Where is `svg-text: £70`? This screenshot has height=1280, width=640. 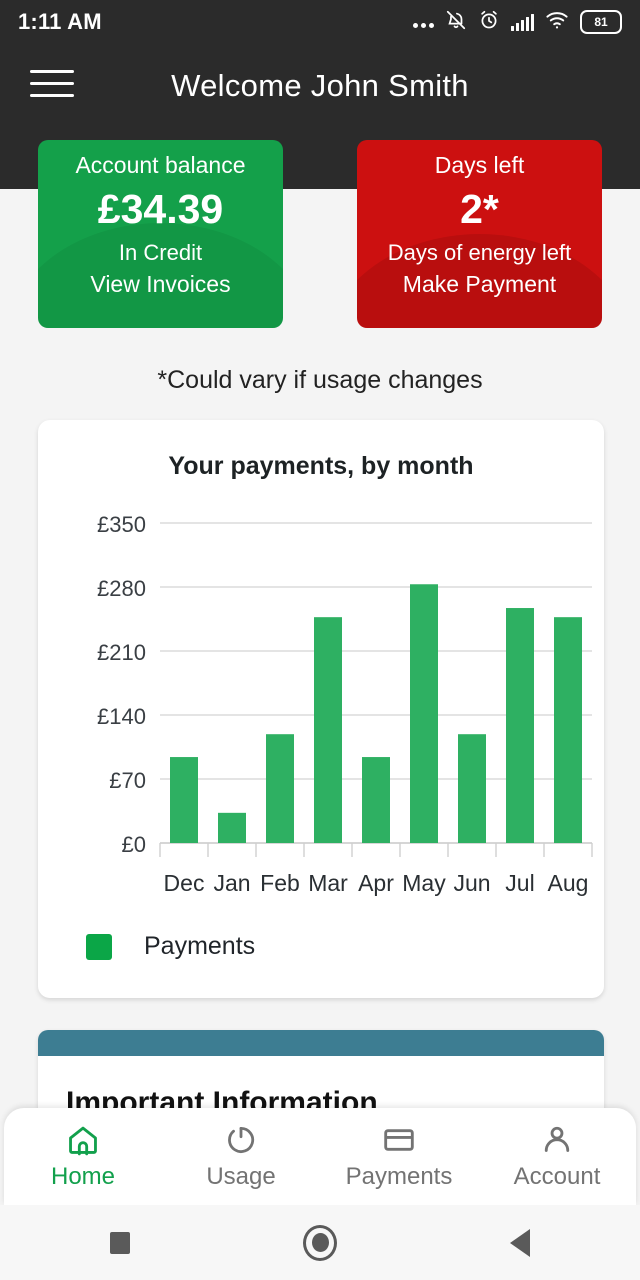
svg-text: £70 is located at coordinates (127, 780).